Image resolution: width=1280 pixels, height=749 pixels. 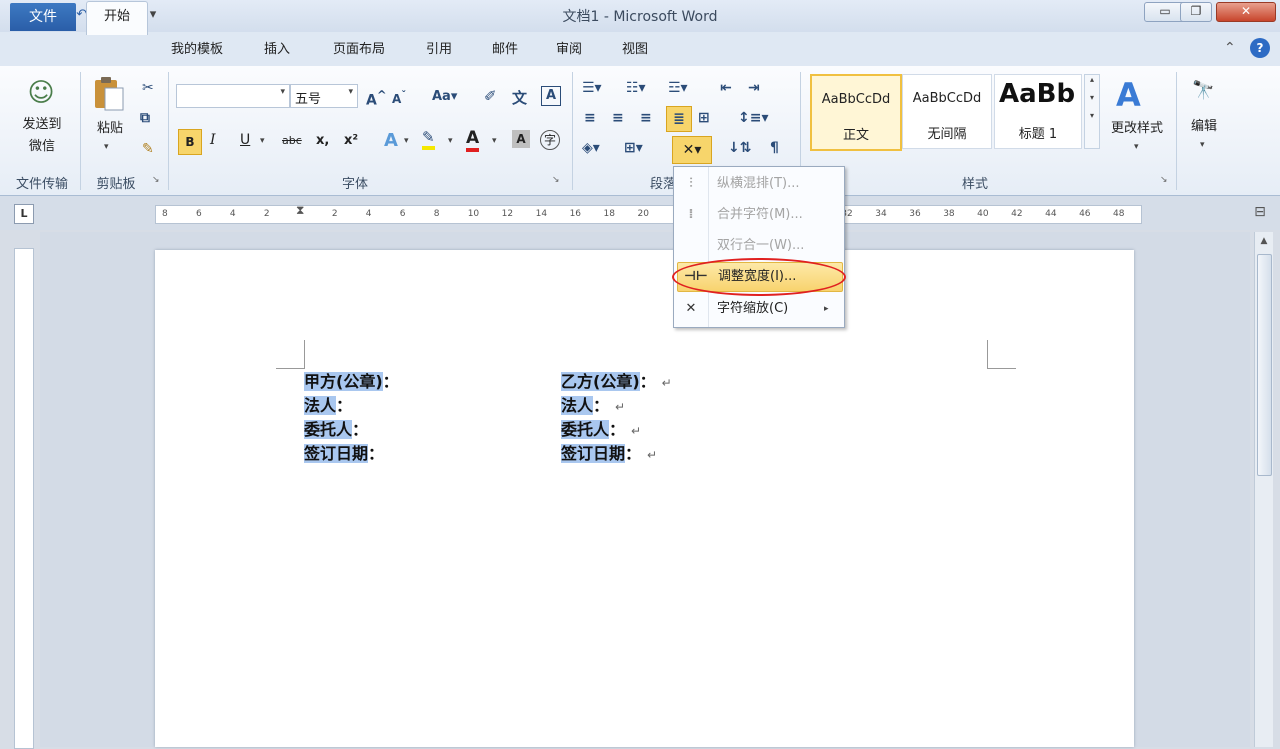 I want to click on italic-button: I, so click(x=218, y=140).